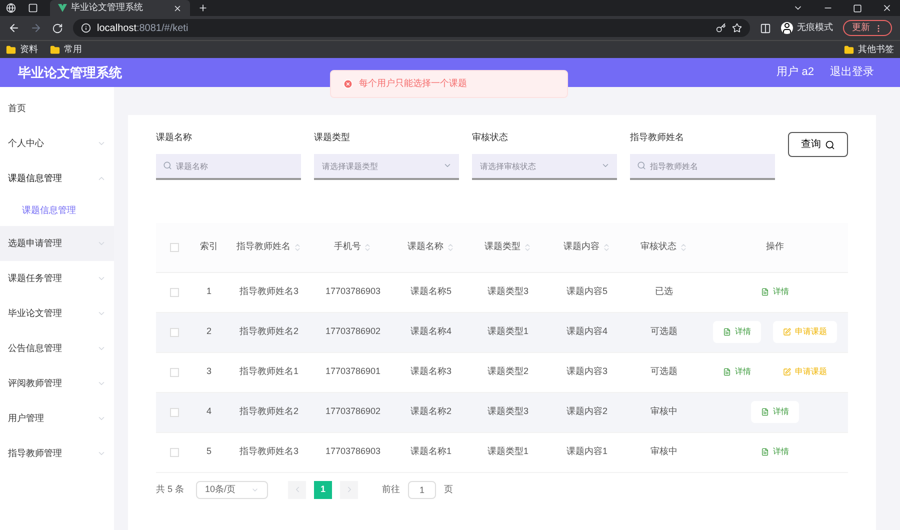 Image resolution: width=900 pixels, height=530 pixels. I want to click on table-cell-text: 指导教师姓名1, so click(268, 371).